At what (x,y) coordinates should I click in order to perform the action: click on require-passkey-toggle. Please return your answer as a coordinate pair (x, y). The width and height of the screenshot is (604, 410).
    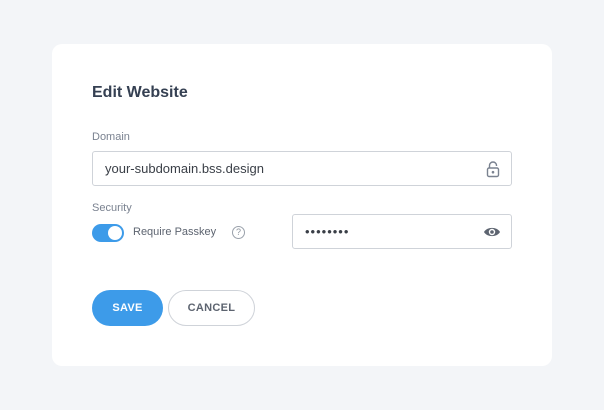
    Looking at the image, I should click on (108, 233).